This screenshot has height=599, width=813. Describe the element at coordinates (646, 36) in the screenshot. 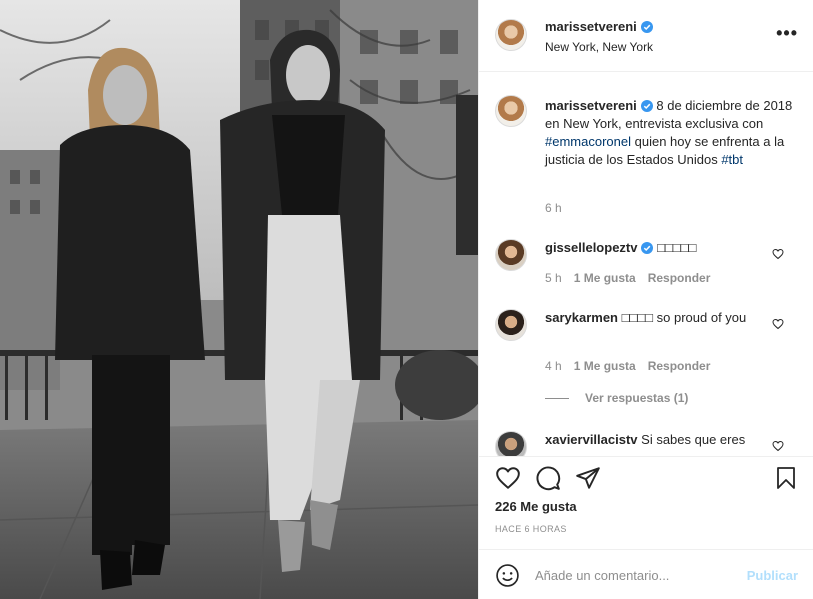

I see `post-header: marissetvereni New York, New York •••` at that location.